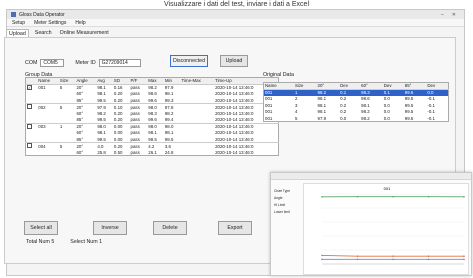 This screenshot has height=278, width=473. Describe the element at coordinates (52, 63) in the screenshot. I see `com-select: COM5` at that location.